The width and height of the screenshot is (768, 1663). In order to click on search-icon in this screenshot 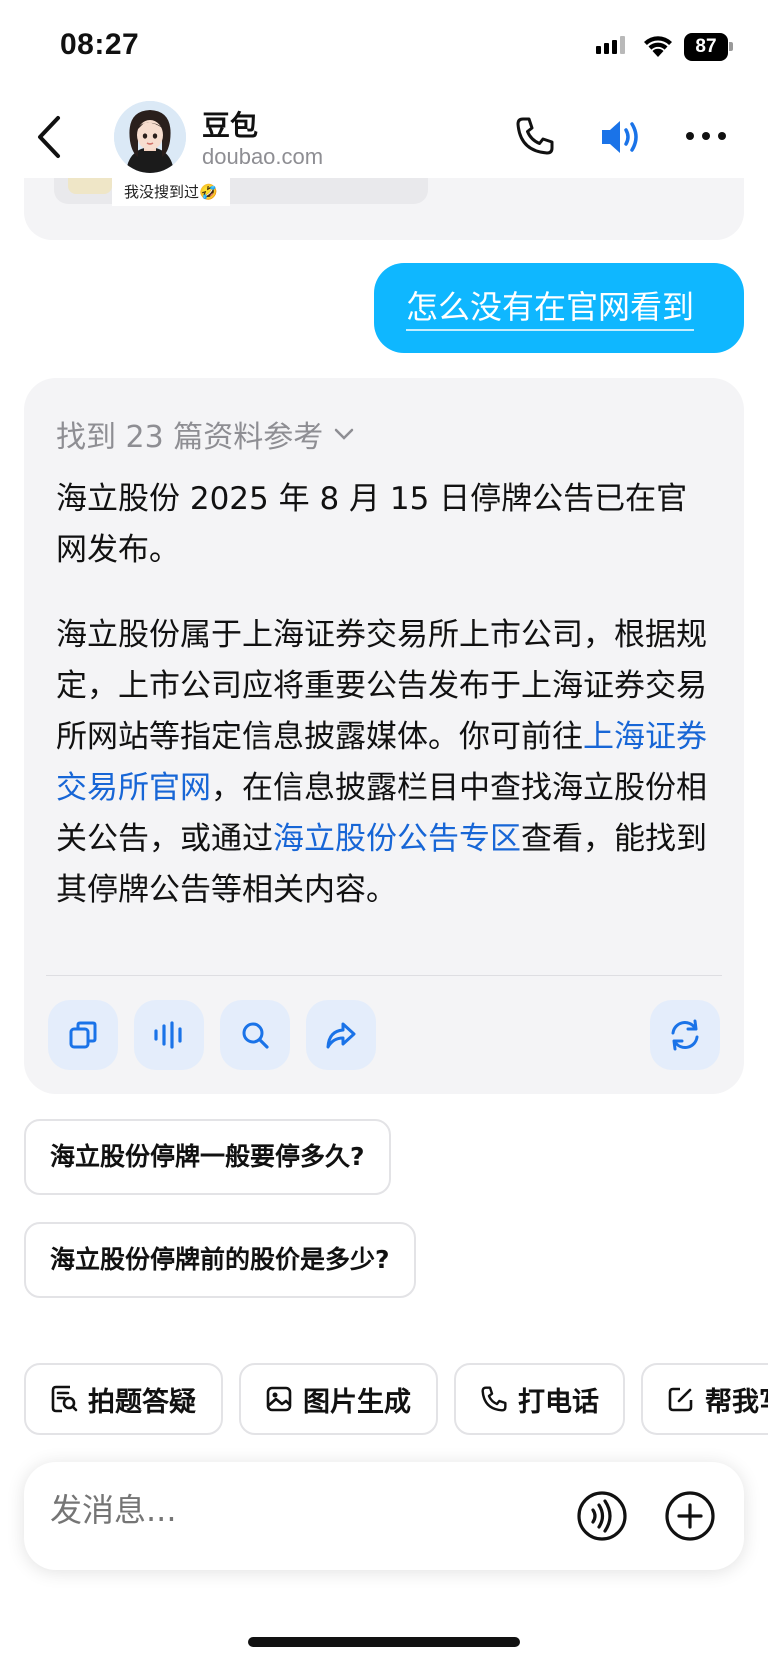, I will do `click(255, 1035)`.